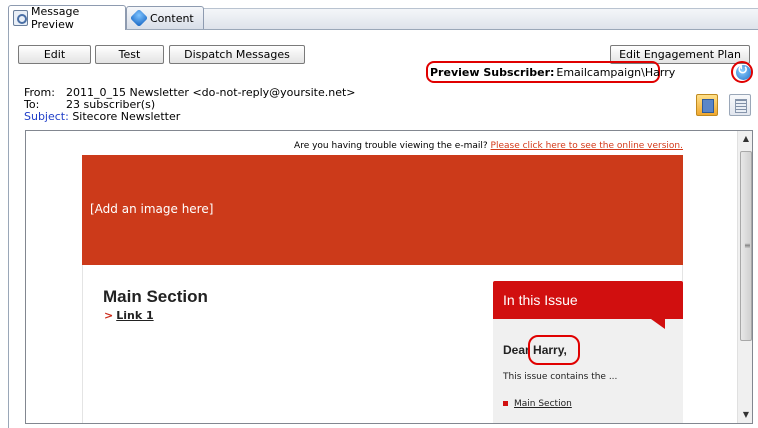 This screenshot has height=428, width=758. Describe the element at coordinates (152, 209) in the screenshot. I see `banner-placeholder-text: [Add an image here]` at that location.